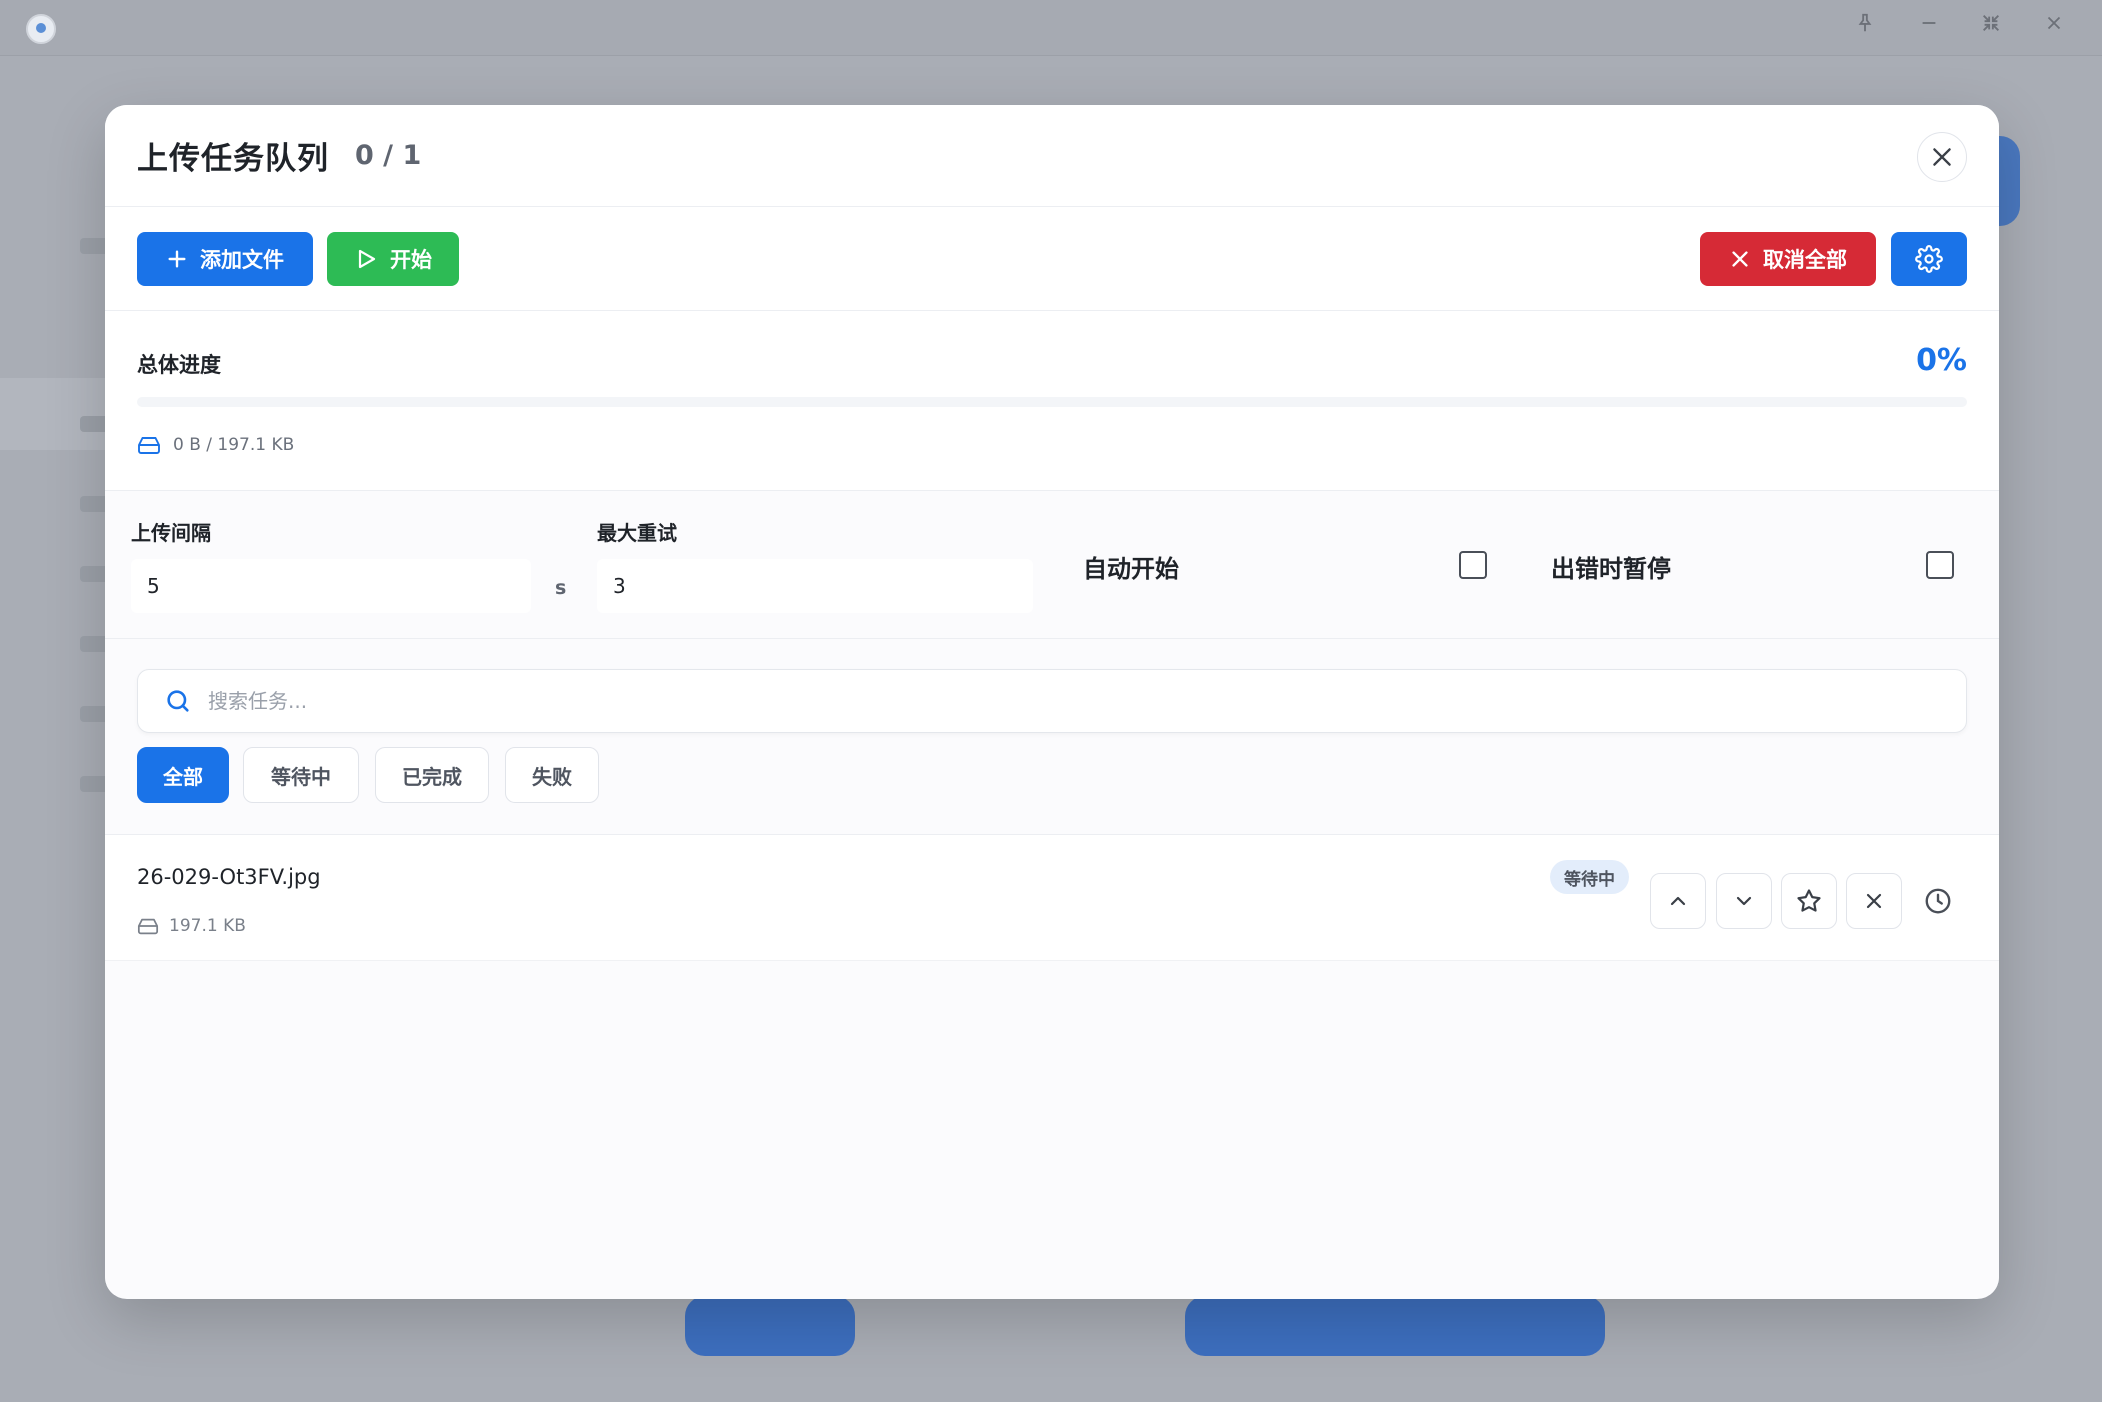 Image resolution: width=2102 pixels, height=1402 pixels. I want to click on filter-tab-failed: 失败, so click(552, 775).